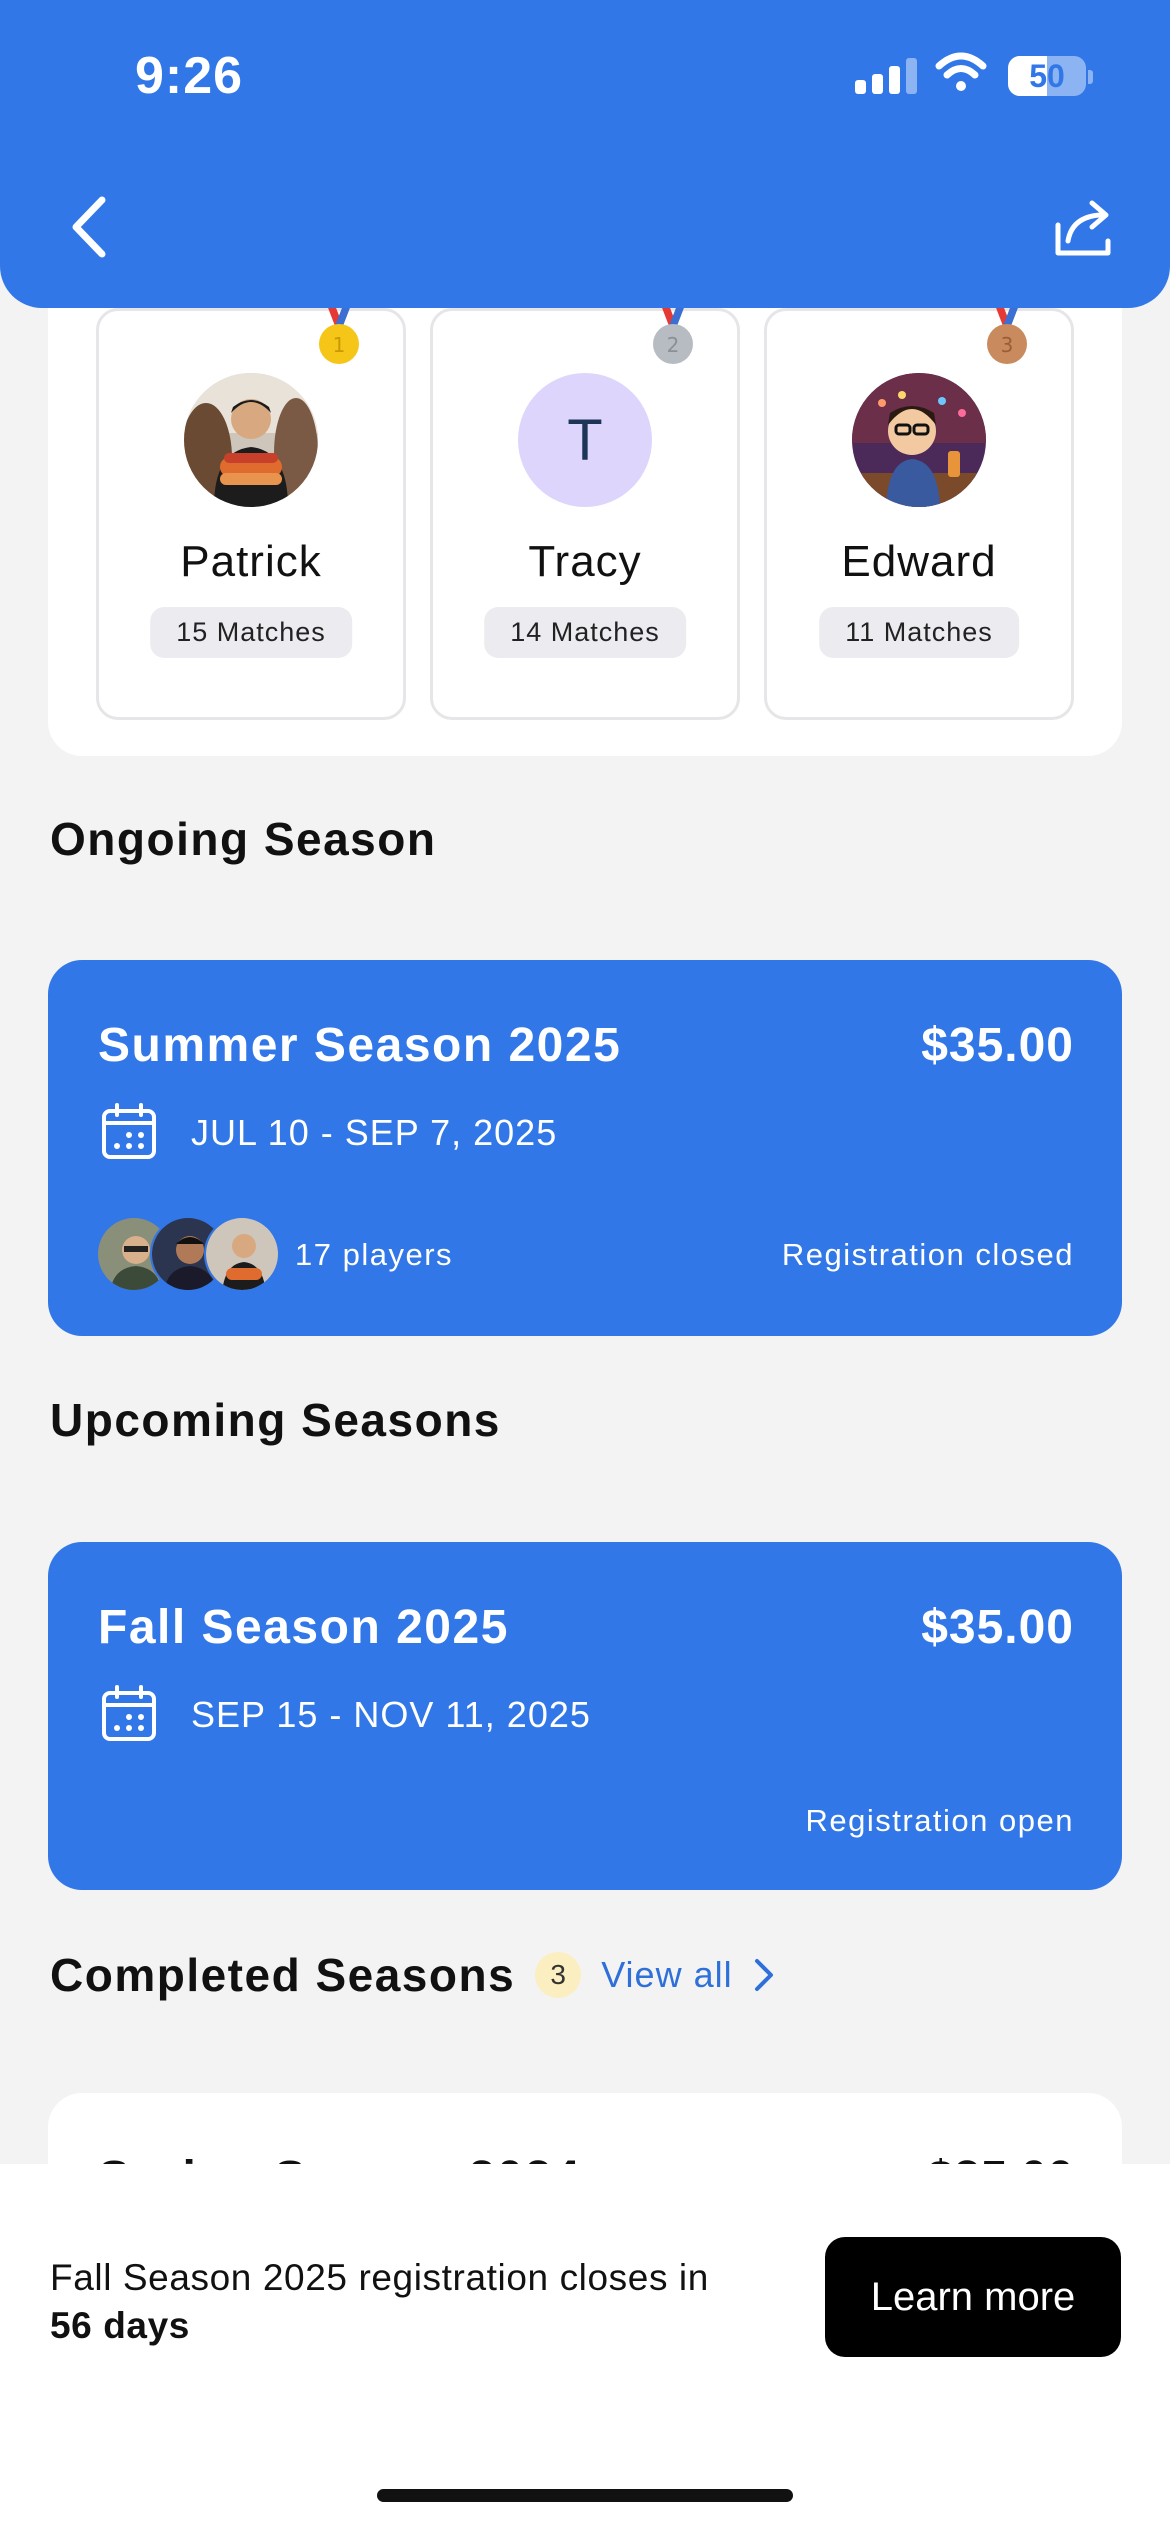  What do you see at coordinates (251, 632) in the screenshot?
I see `matches-badge: 15 Matches` at bounding box center [251, 632].